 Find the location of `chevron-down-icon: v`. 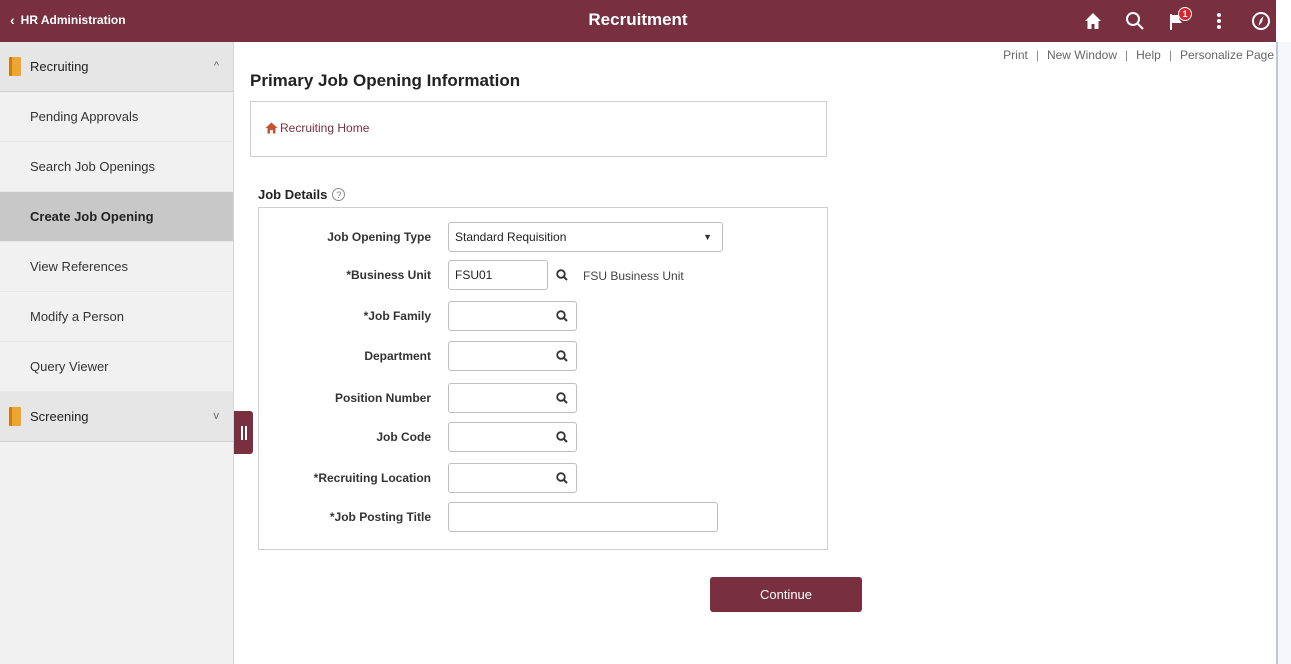

chevron-down-icon: v is located at coordinates (216, 416).